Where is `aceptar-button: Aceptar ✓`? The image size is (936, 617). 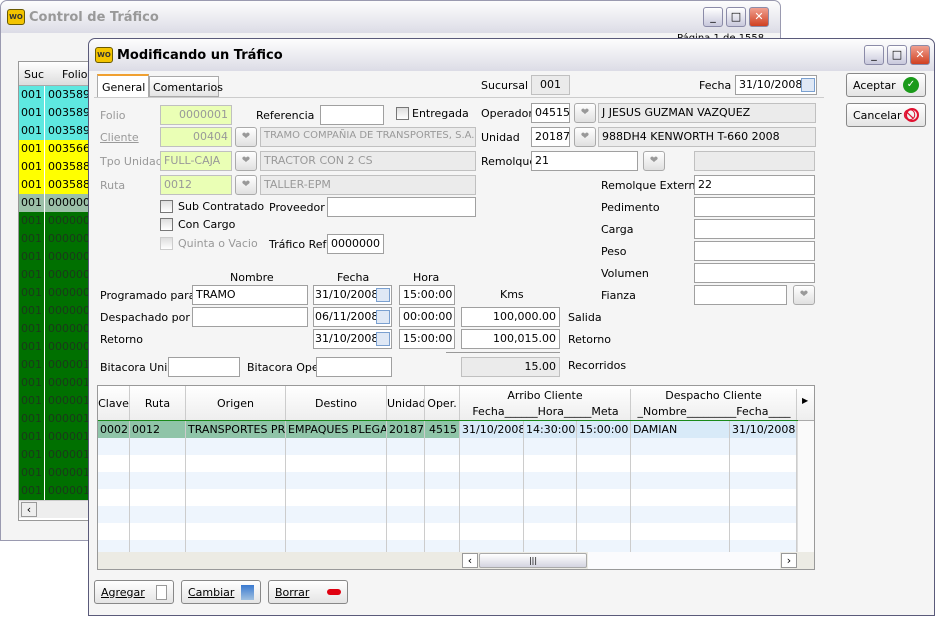 aceptar-button: Aceptar ✓ is located at coordinates (886, 85).